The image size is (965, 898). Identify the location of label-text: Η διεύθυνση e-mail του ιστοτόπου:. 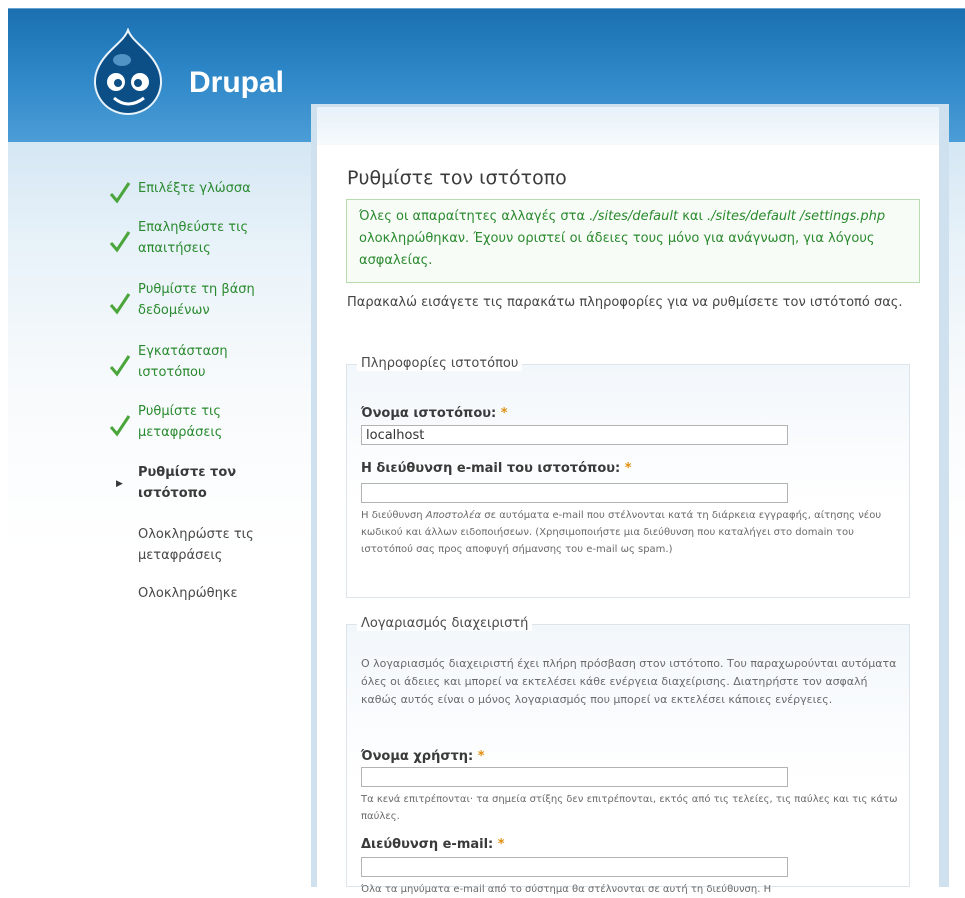
(491, 468).